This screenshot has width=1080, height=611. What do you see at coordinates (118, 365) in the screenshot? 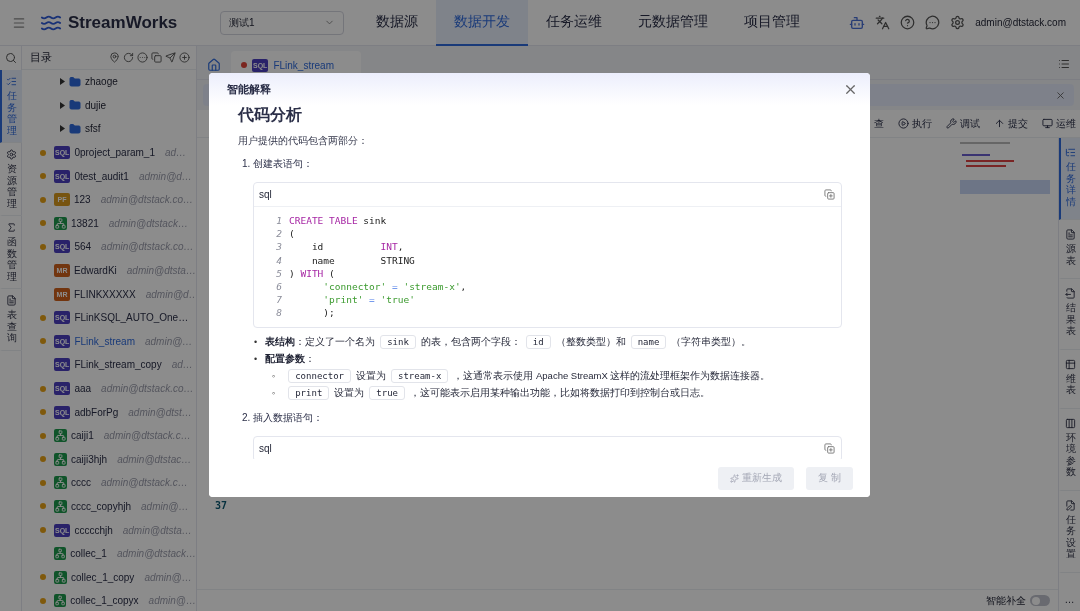
I see `task-name: FLink_stream_copy` at bounding box center [118, 365].